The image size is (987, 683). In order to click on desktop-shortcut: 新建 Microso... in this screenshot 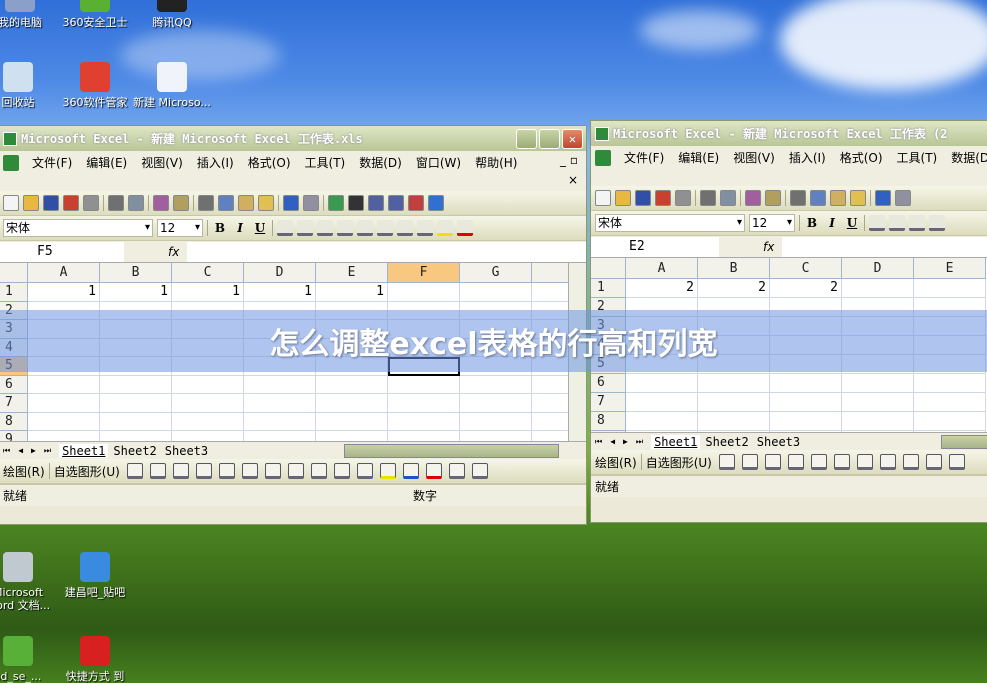, I will do `click(172, 85)`.